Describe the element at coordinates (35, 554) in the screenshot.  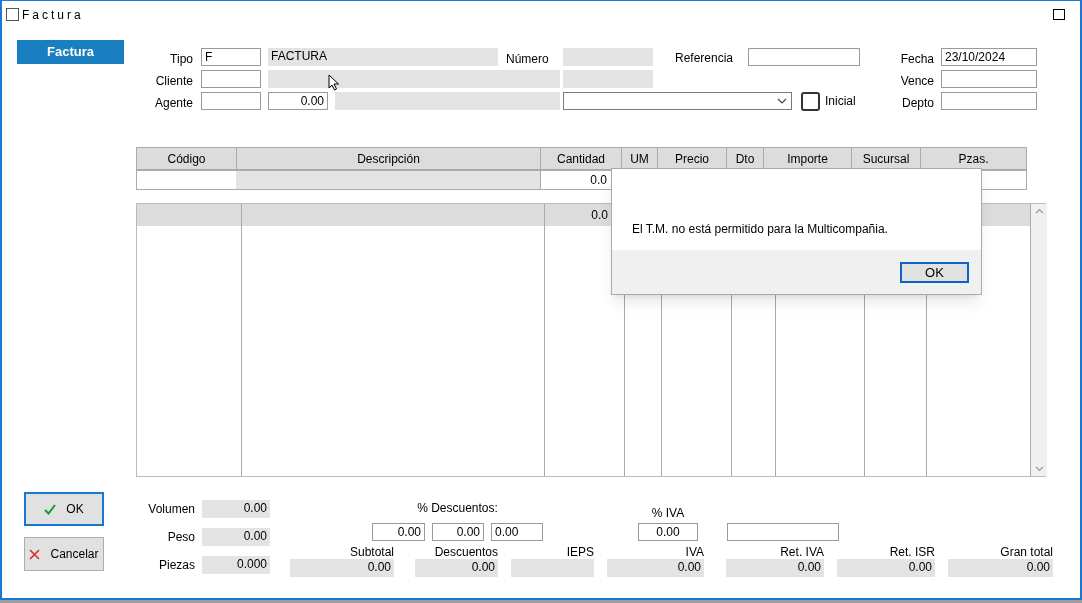
I see `close-icon` at that location.